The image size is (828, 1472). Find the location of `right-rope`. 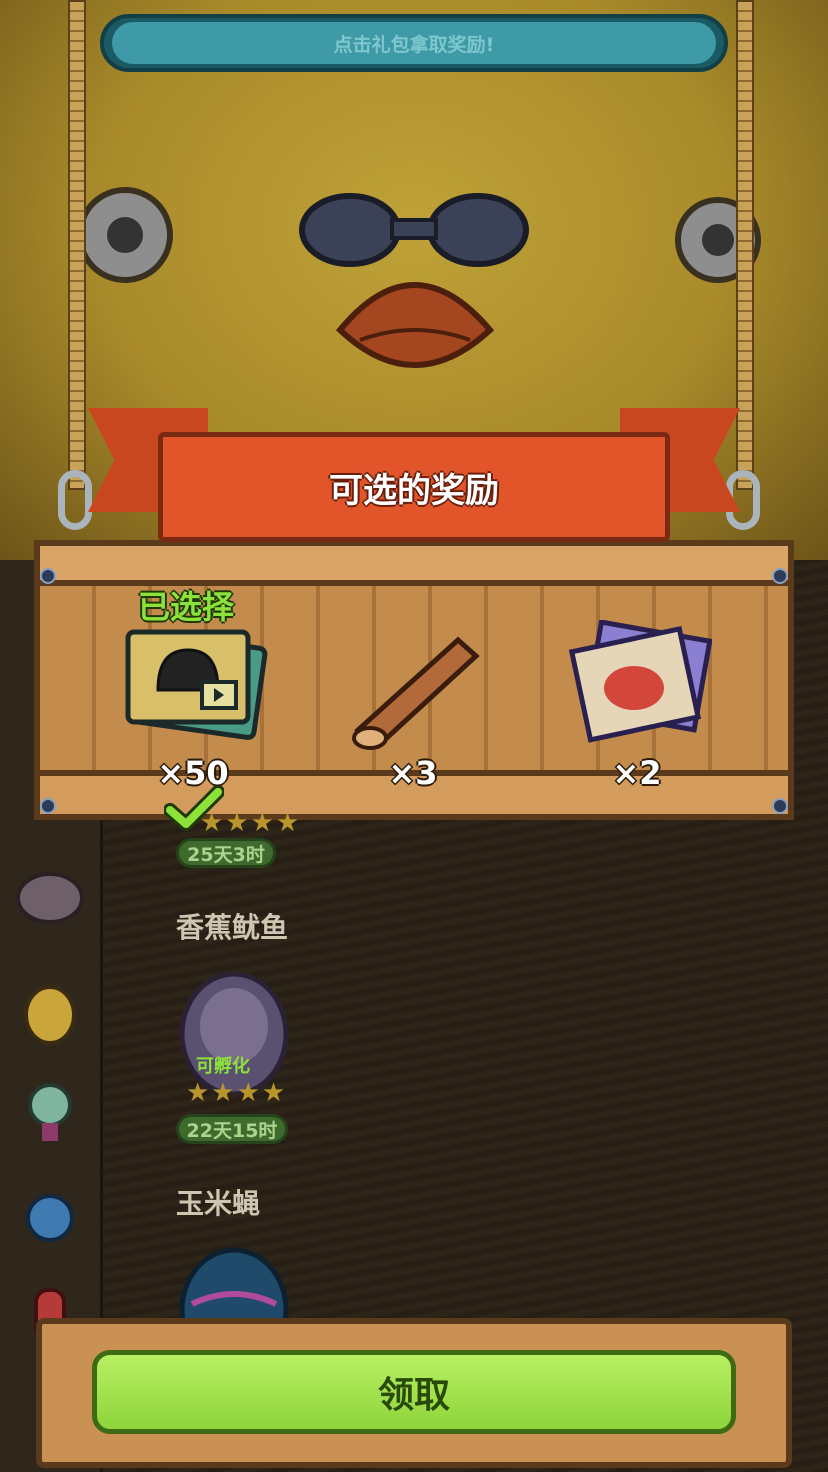

right-rope is located at coordinates (745, 245).